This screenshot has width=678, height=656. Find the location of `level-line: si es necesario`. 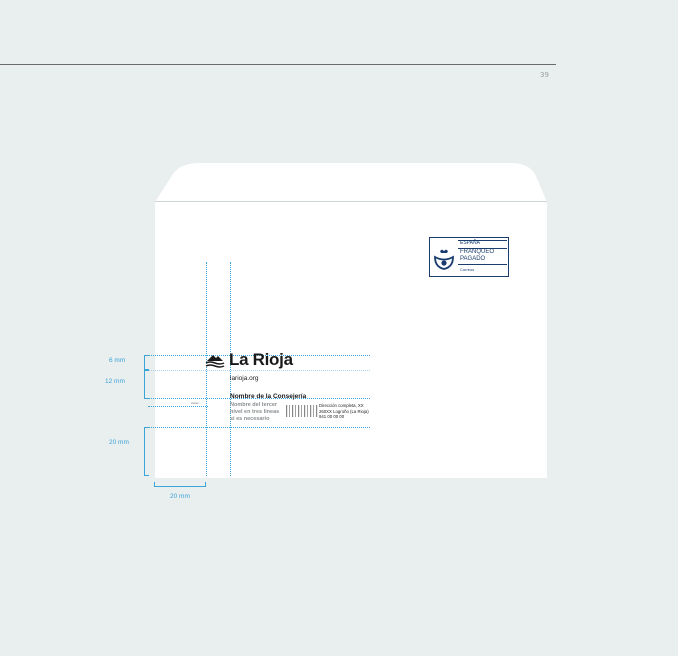

level-line: si es necesario is located at coordinates (250, 419).